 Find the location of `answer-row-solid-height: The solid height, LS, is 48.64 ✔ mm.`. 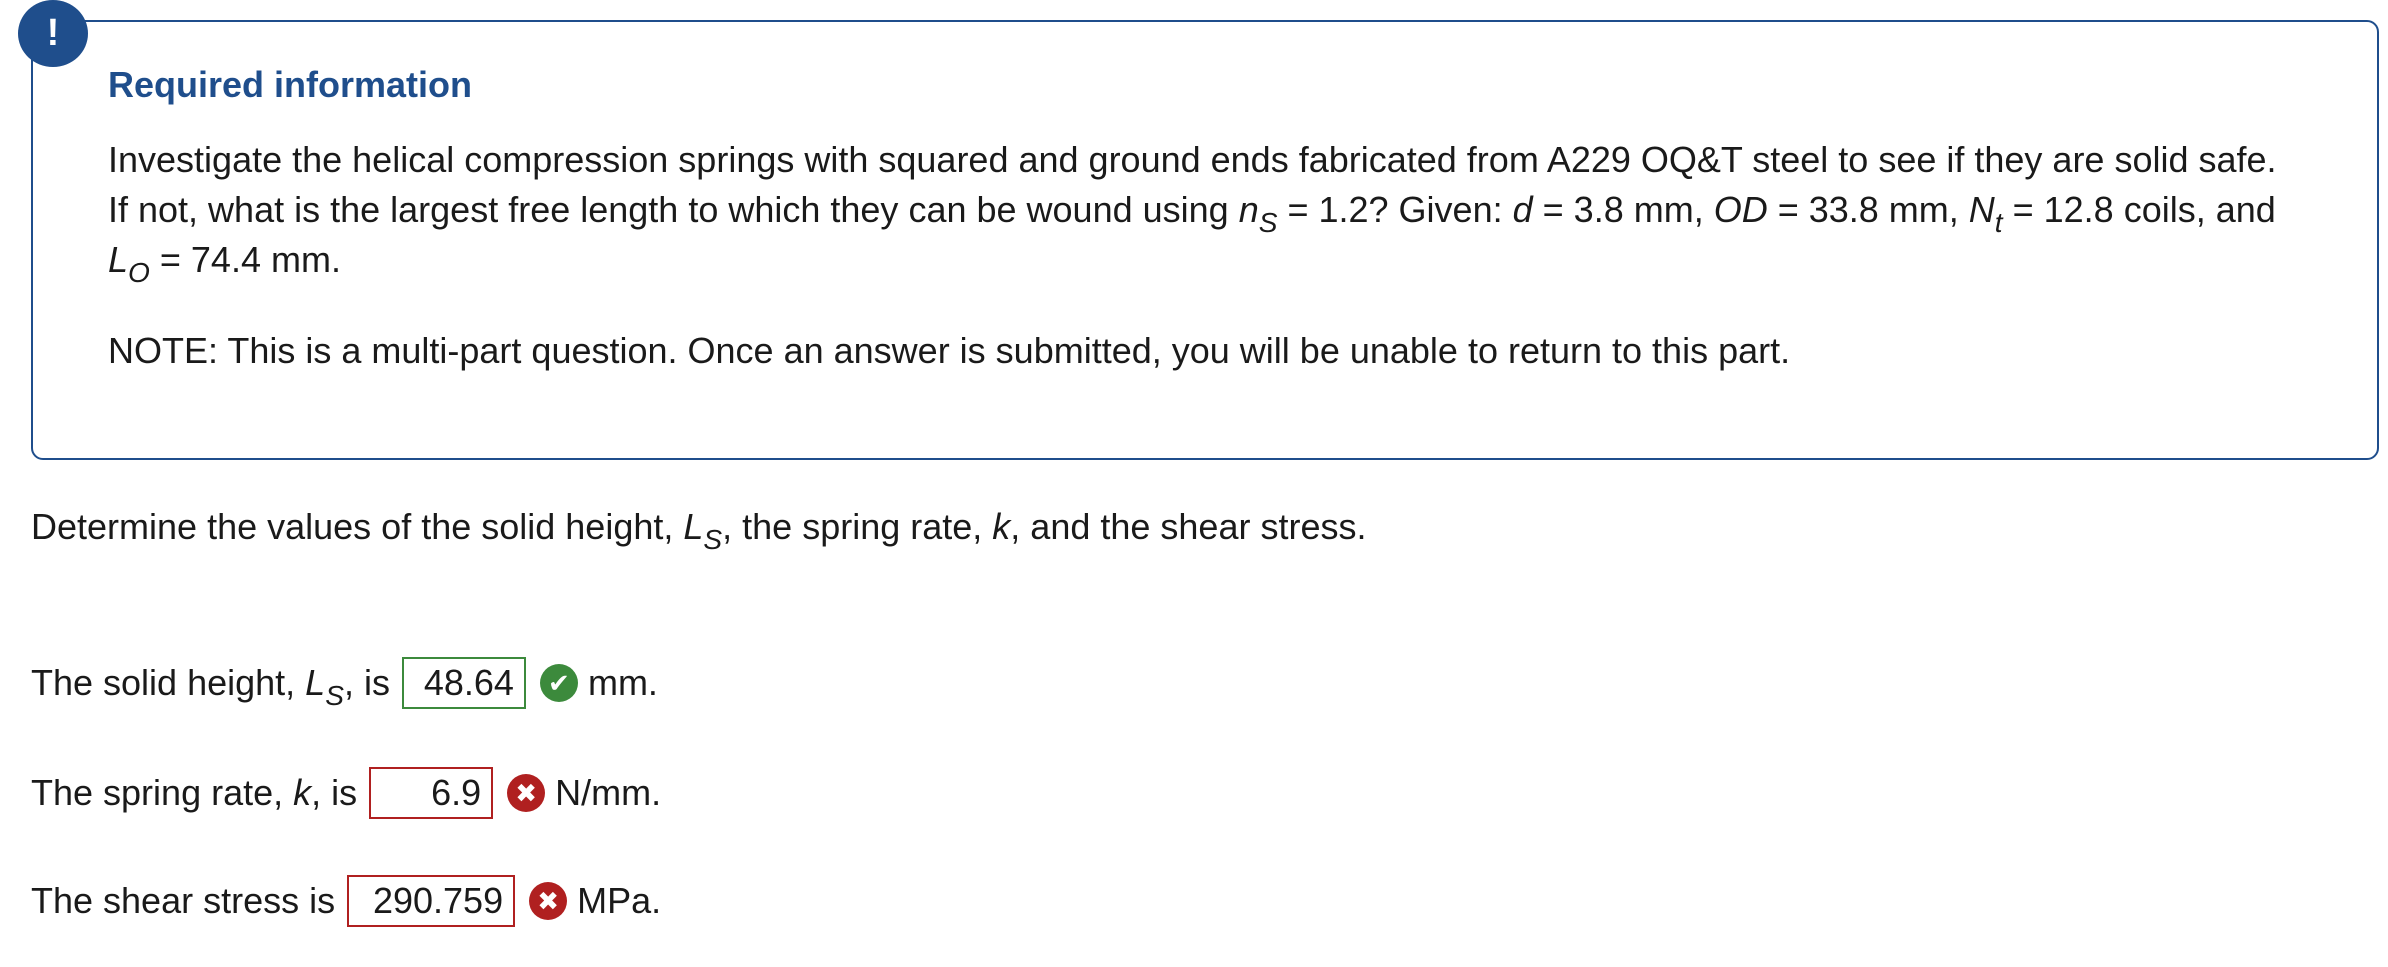

answer-row-solid-height: The solid height, LS, is 48.64 ✔ mm. is located at coordinates (344, 683).